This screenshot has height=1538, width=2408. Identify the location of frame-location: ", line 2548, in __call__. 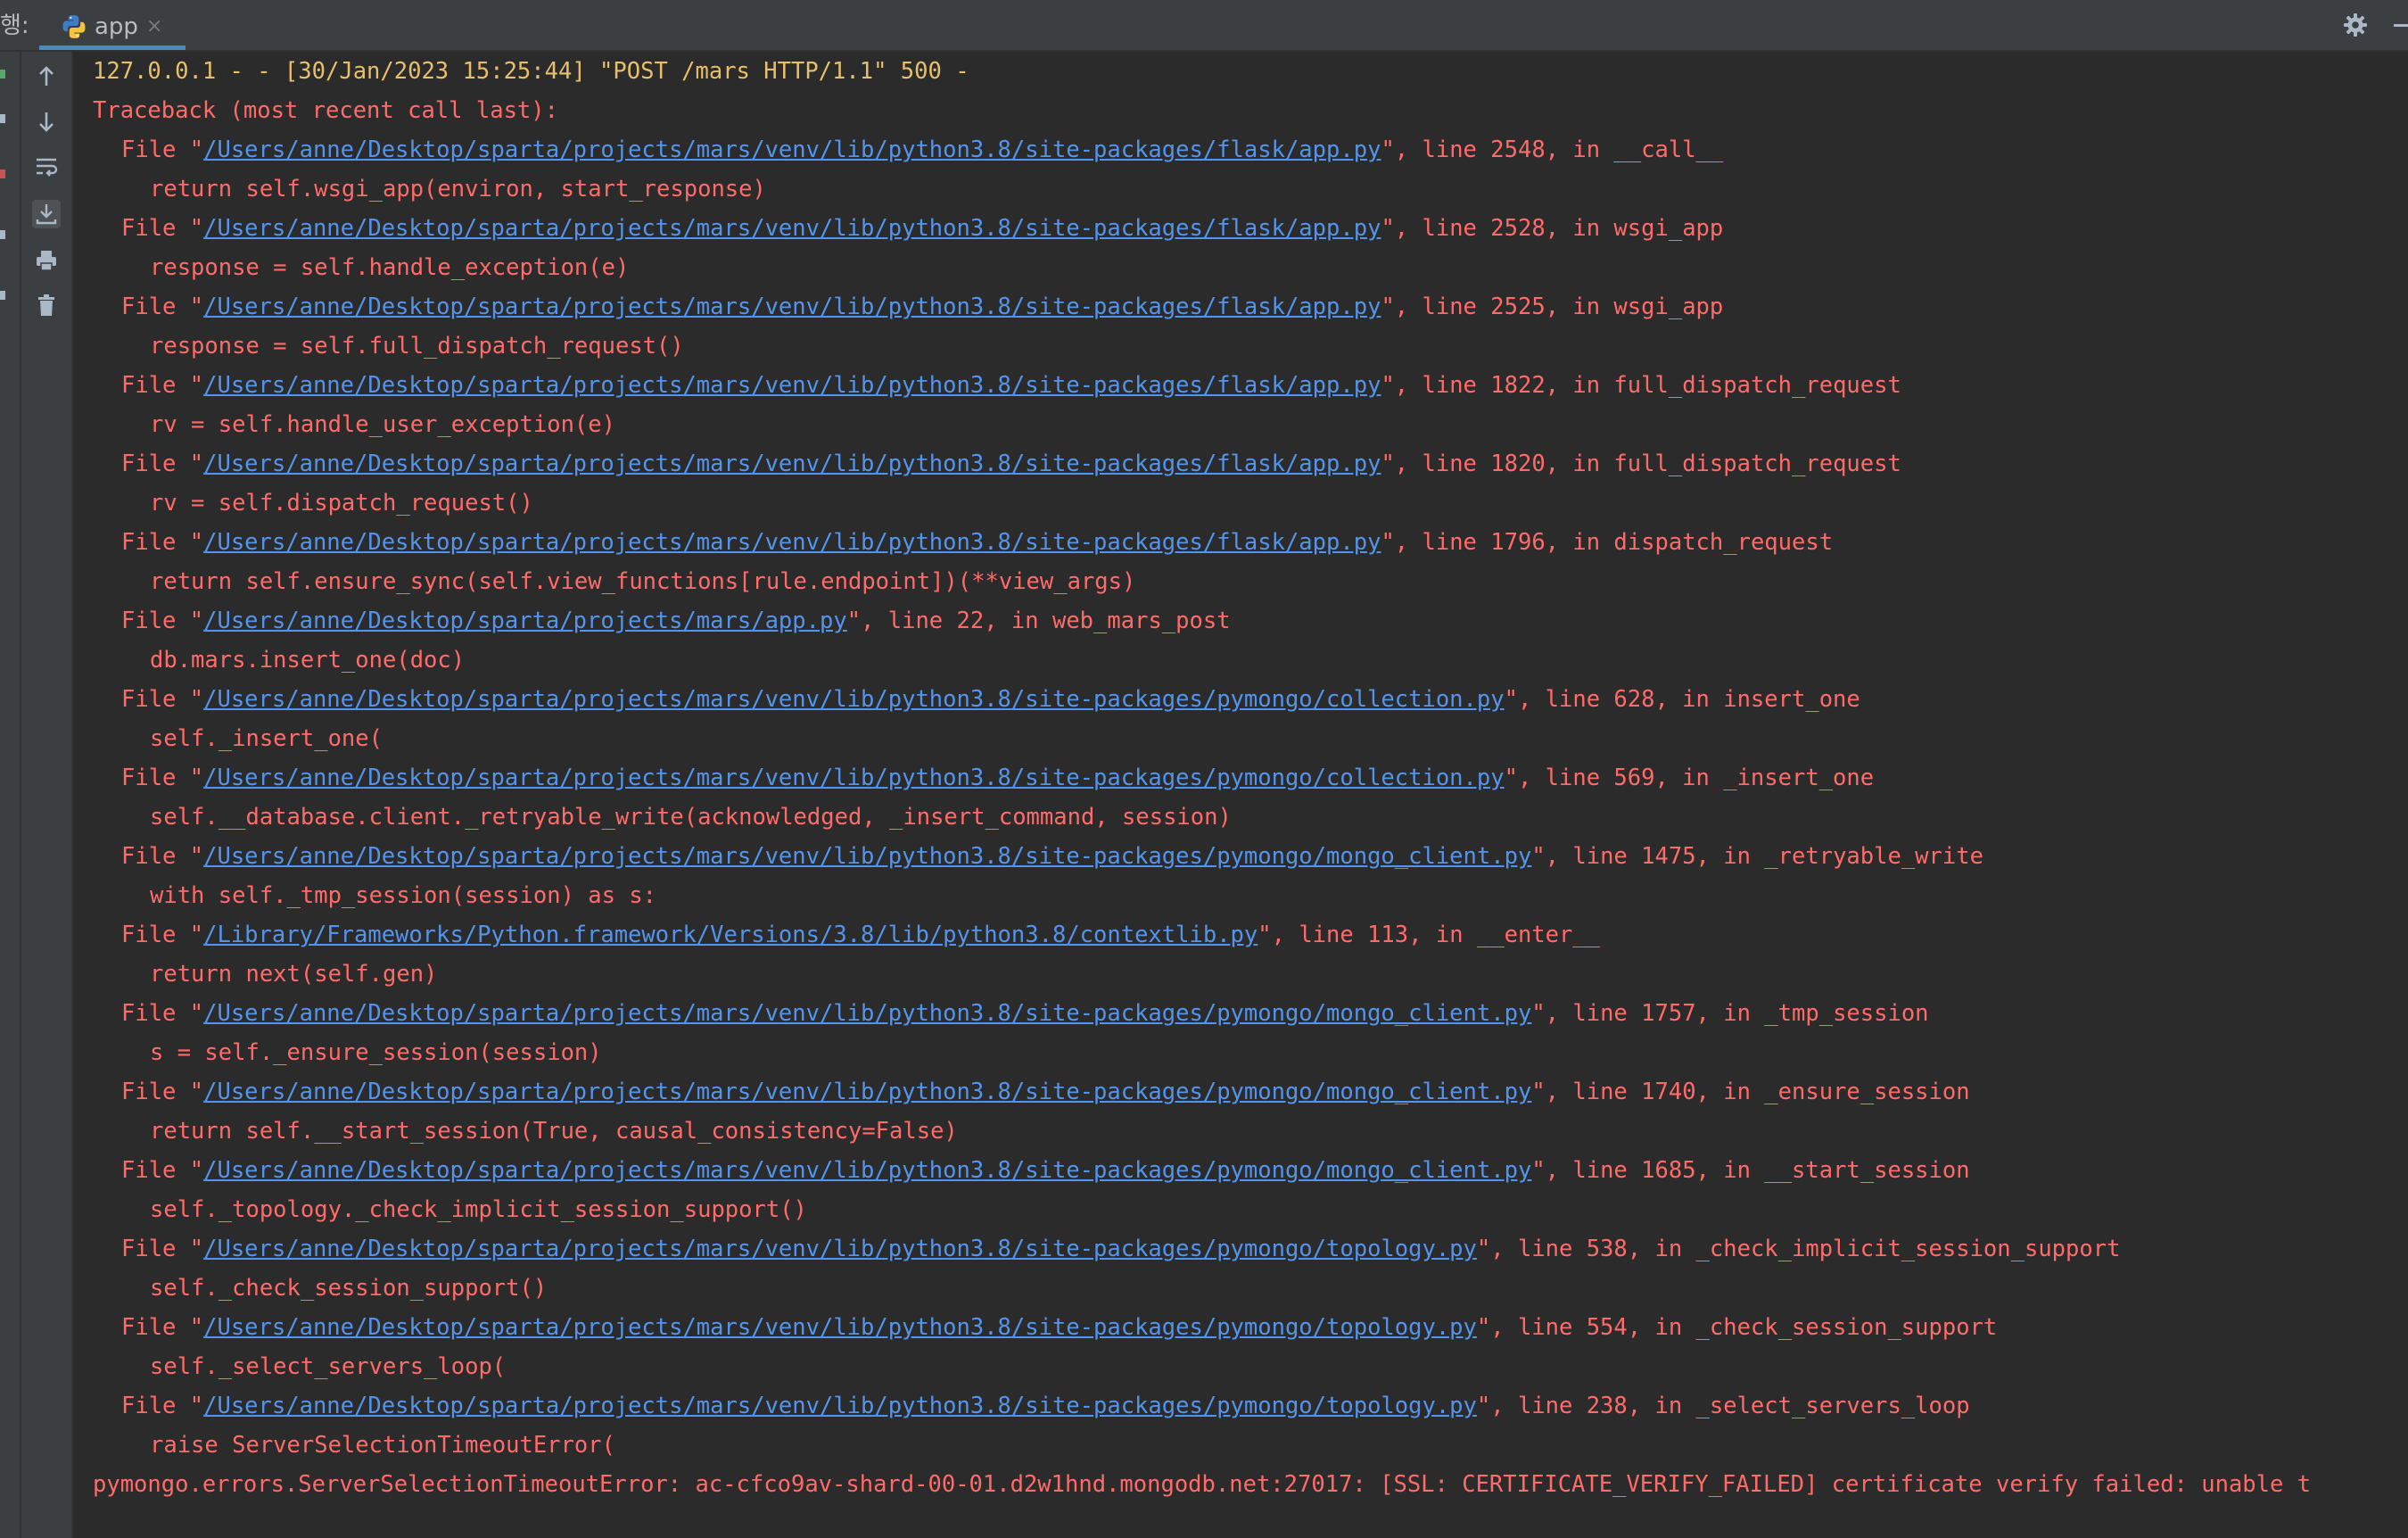
(1552, 149).